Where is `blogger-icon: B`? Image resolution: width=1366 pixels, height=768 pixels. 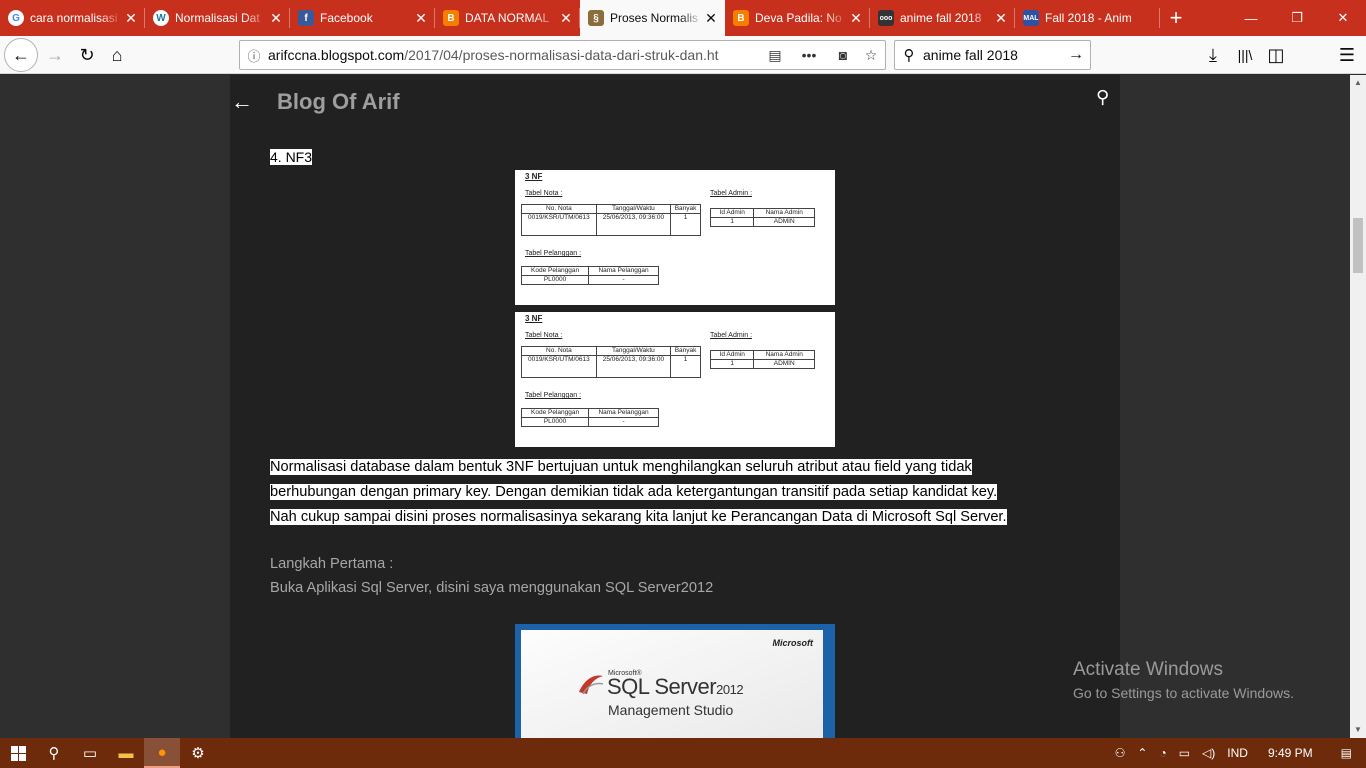 blogger-icon: B is located at coordinates (451, 18).